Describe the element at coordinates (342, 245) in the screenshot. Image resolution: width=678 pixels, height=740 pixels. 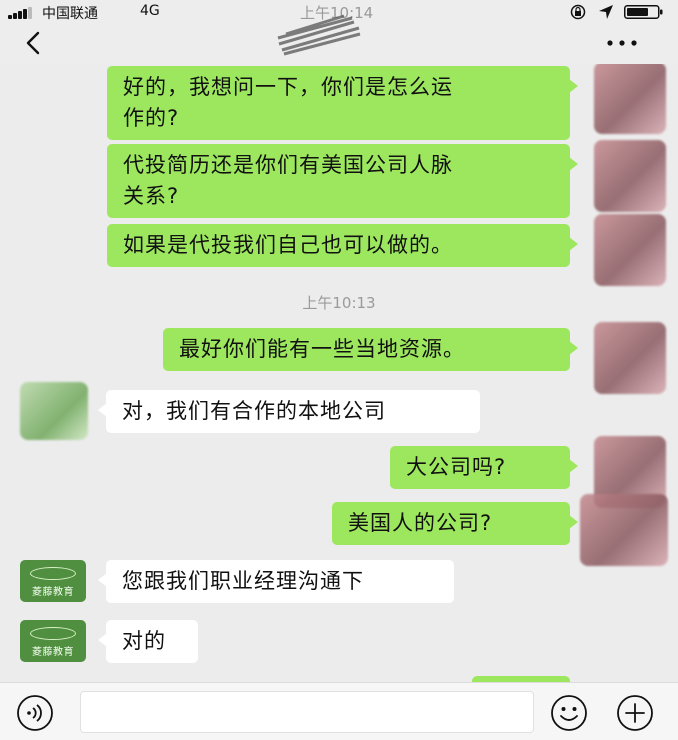
I see `message-bubble: 如果是代投我们自己也可以做的。` at that location.